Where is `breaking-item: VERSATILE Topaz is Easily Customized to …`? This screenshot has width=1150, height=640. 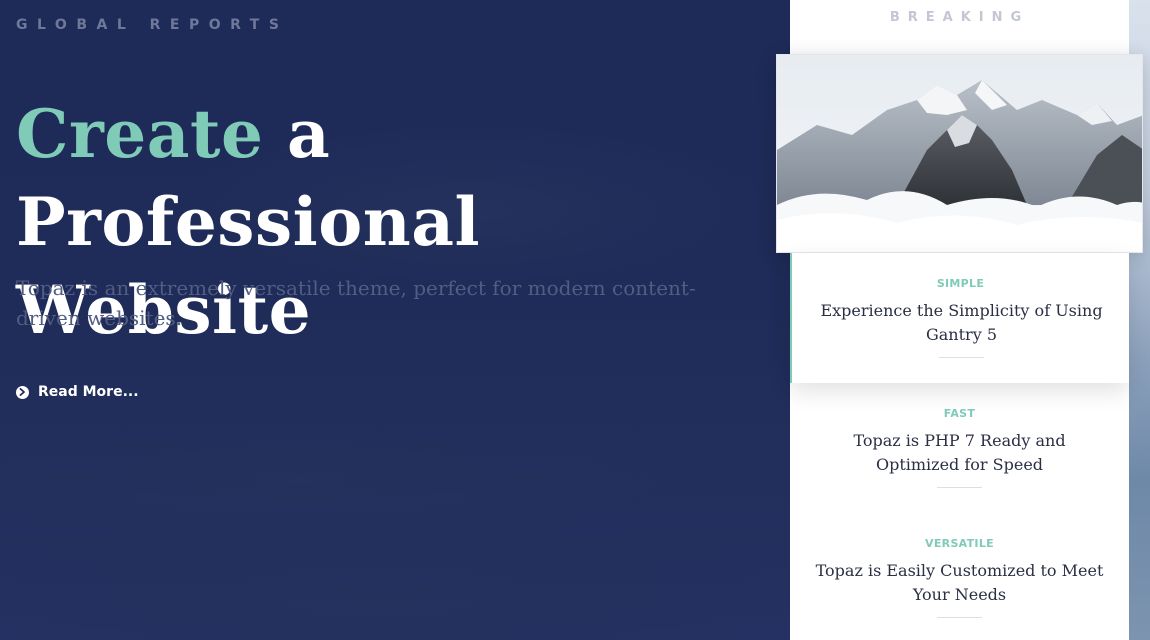
breaking-item: VERSATILE Topaz is Easily Customized to … is located at coordinates (959, 576).